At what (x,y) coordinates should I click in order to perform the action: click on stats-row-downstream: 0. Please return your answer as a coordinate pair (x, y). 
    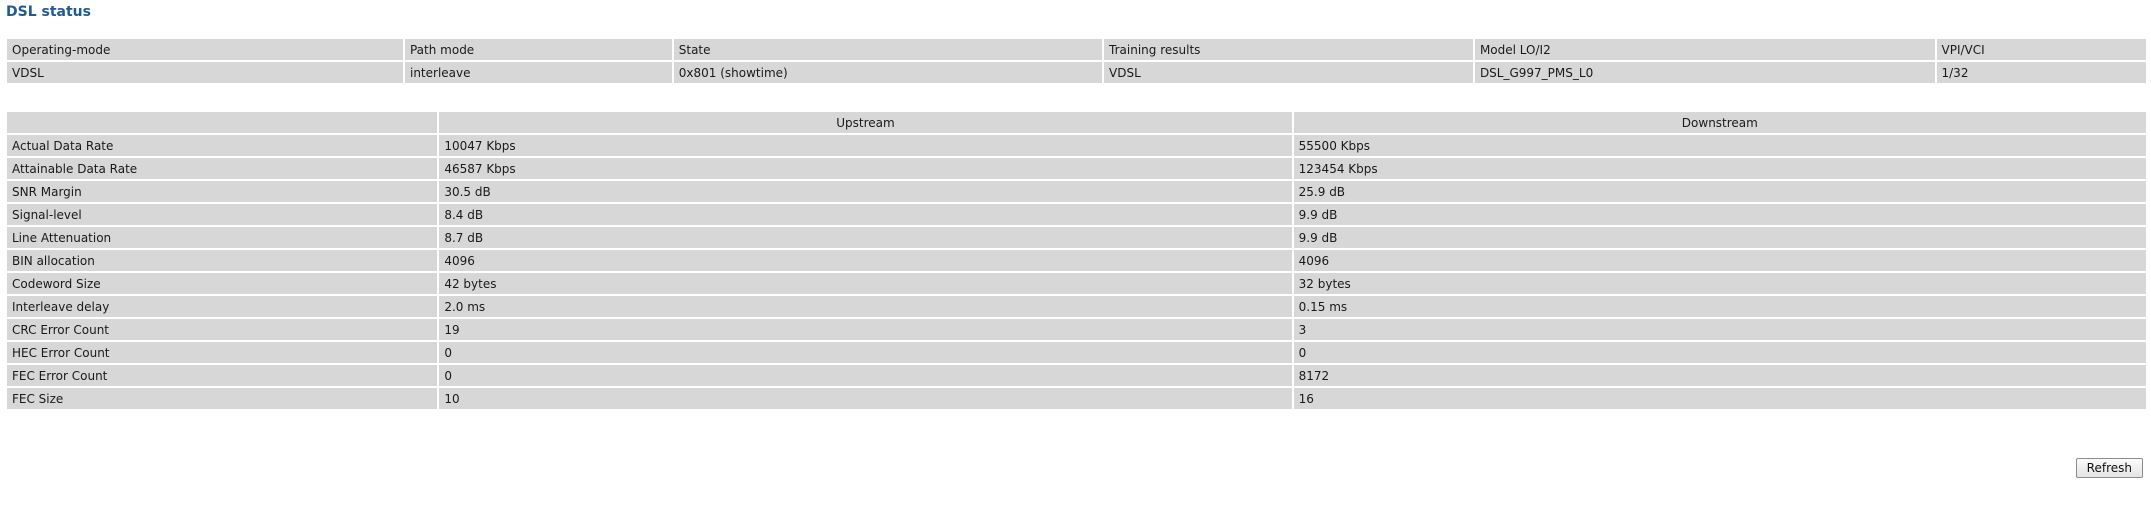
    Looking at the image, I should click on (1719, 352).